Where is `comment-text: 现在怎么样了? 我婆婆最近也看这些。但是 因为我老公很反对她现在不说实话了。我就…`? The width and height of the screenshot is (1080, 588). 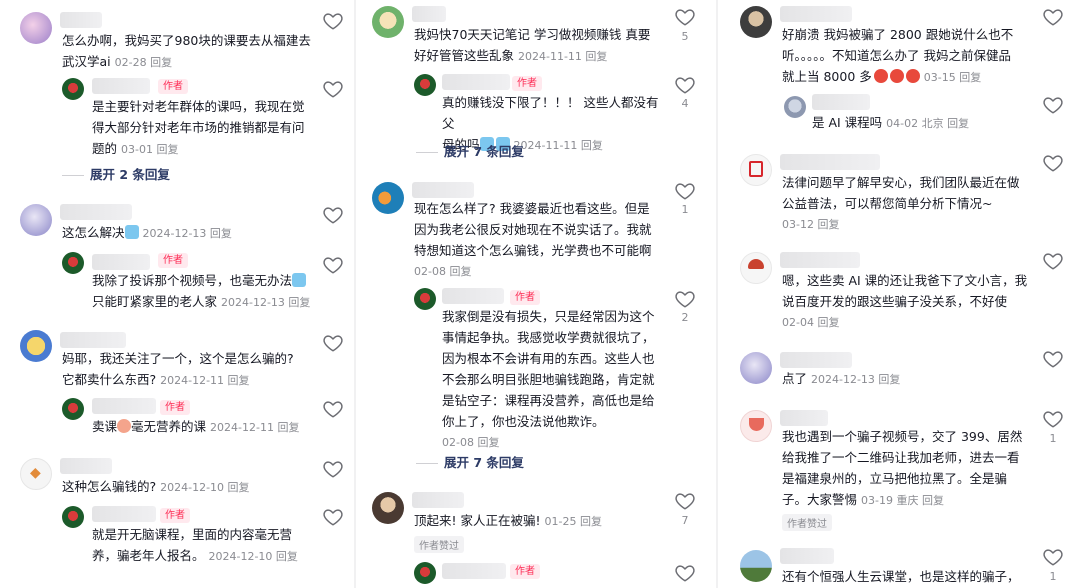 comment-text: 现在怎么样了? 我婆婆最近也看这些。但是 因为我老公很反对她现在不说实话了。我就… is located at coordinates (539, 240).